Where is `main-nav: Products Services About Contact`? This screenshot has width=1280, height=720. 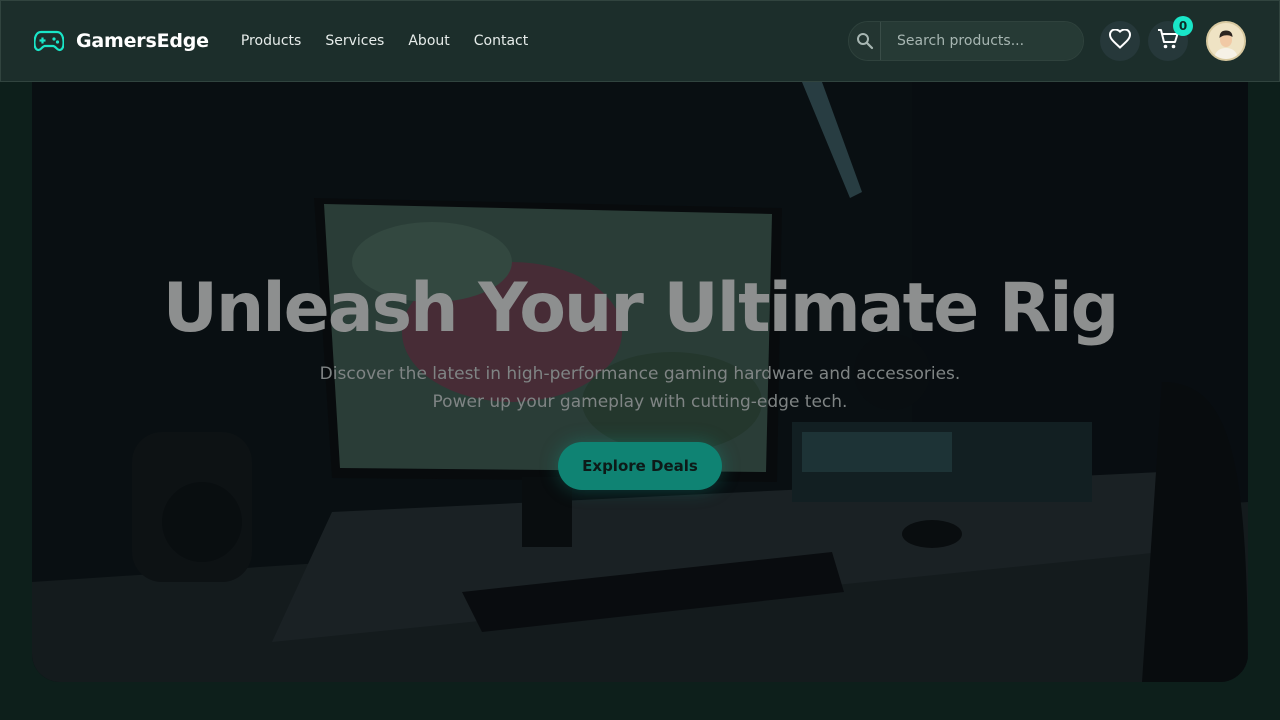
main-nav: Products Services About Contact is located at coordinates (384, 41).